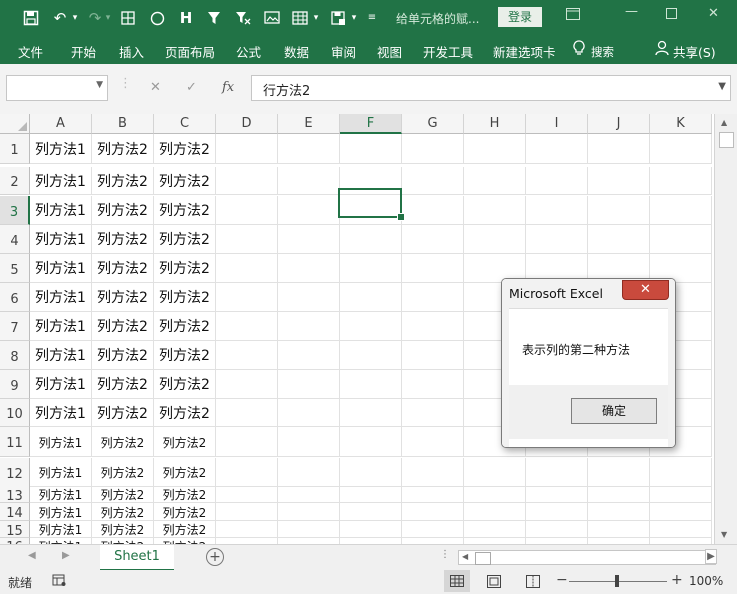  I want to click on cell-d4, so click(247, 239).